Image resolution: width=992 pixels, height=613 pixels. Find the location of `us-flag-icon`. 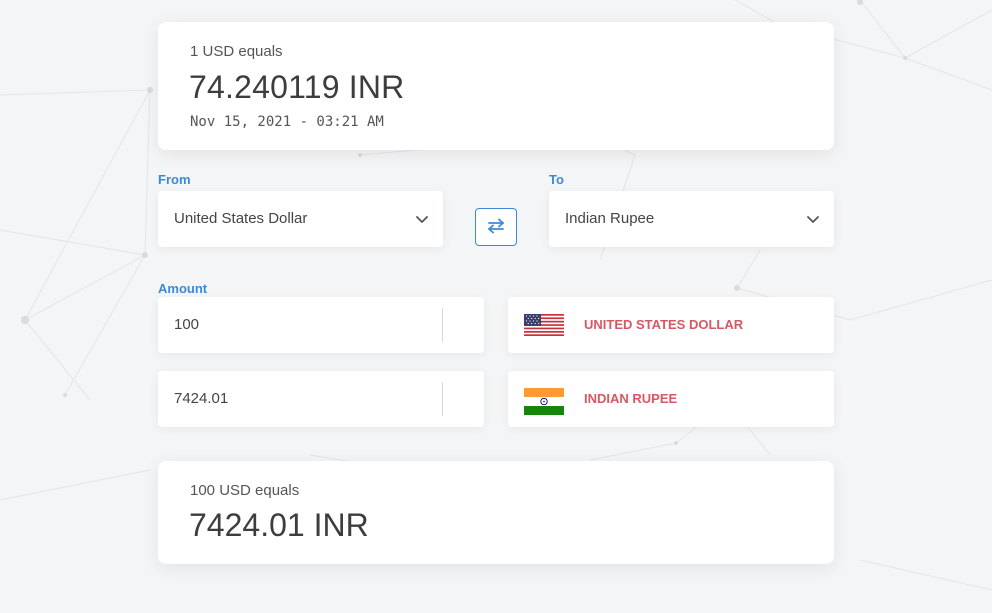

us-flag-icon is located at coordinates (544, 325).